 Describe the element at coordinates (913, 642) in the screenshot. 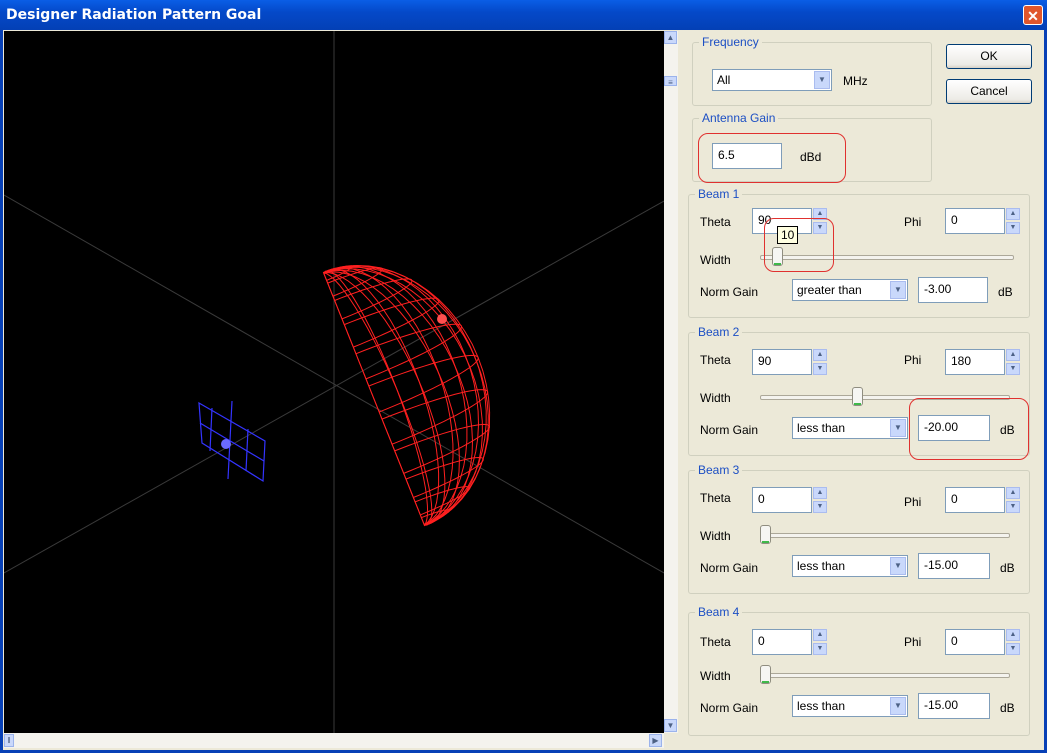

I see `beam-4-phi-label: Phi` at that location.